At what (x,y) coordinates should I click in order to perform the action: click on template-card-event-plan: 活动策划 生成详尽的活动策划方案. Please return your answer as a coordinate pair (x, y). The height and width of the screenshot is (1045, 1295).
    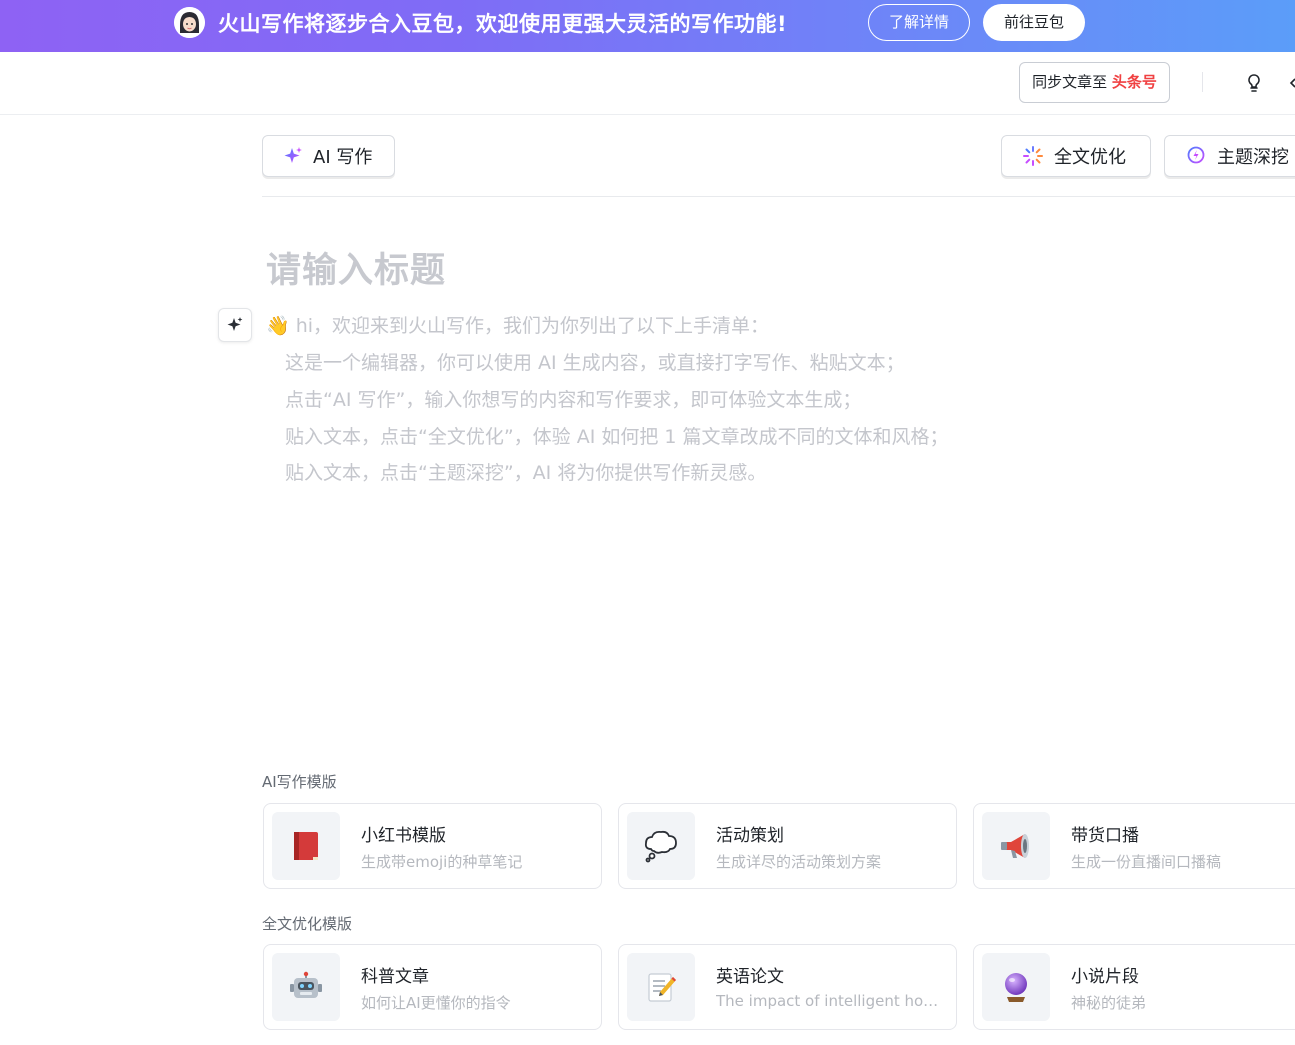
    Looking at the image, I should click on (787, 846).